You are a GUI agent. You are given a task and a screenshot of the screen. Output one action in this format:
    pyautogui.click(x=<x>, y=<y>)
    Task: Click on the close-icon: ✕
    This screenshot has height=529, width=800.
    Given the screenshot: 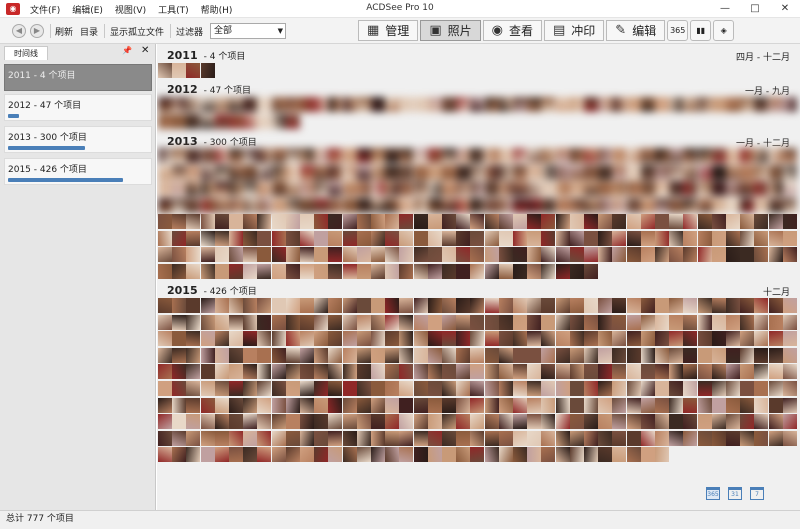 What is the action you would take?
    pyautogui.click(x=145, y=50)
    